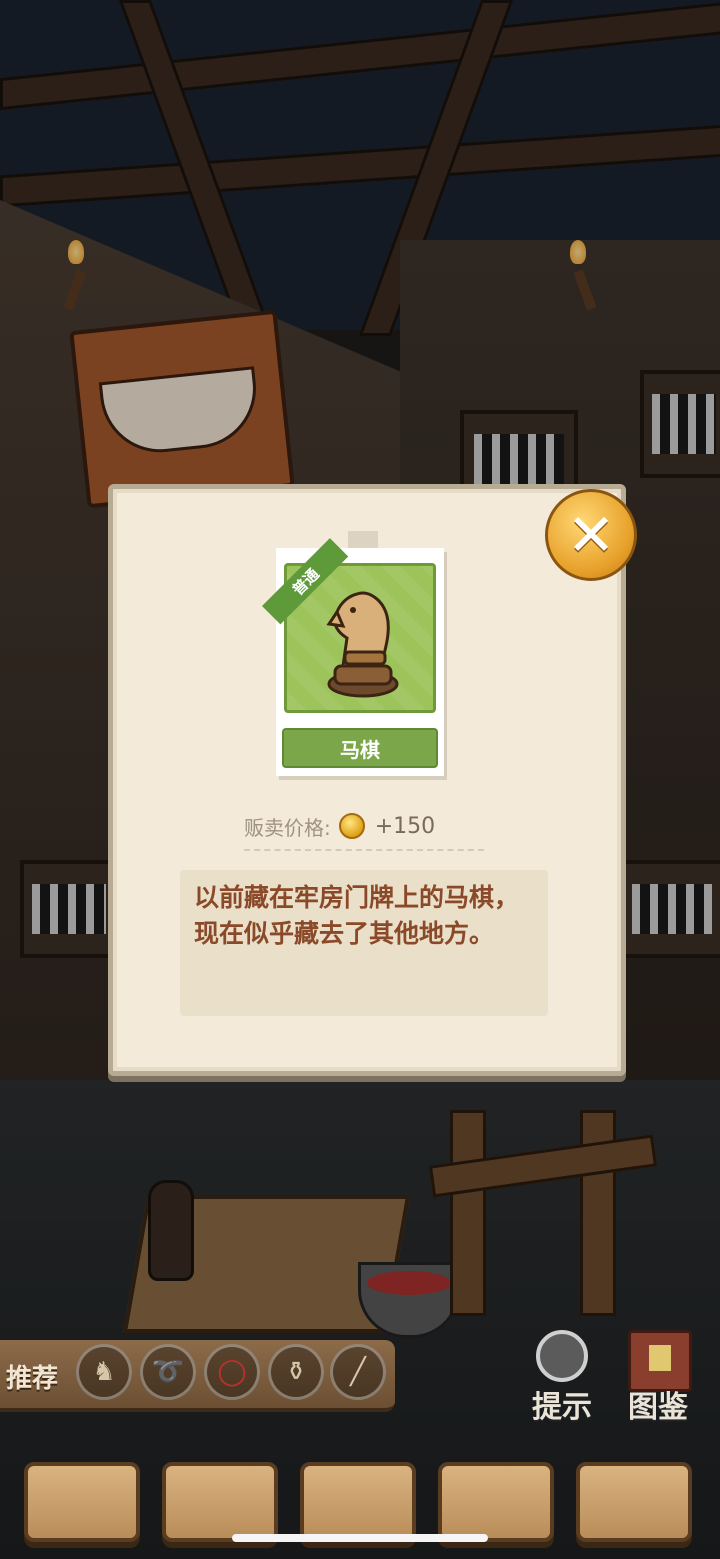 This screenshot has width=720, height=1559. Describe the element at coordinates (364, 943) in the screenshot. I see `item-description: 以前藏在牢房门牌上的马棋，现在似乎藏去了其他地方。` at that location.